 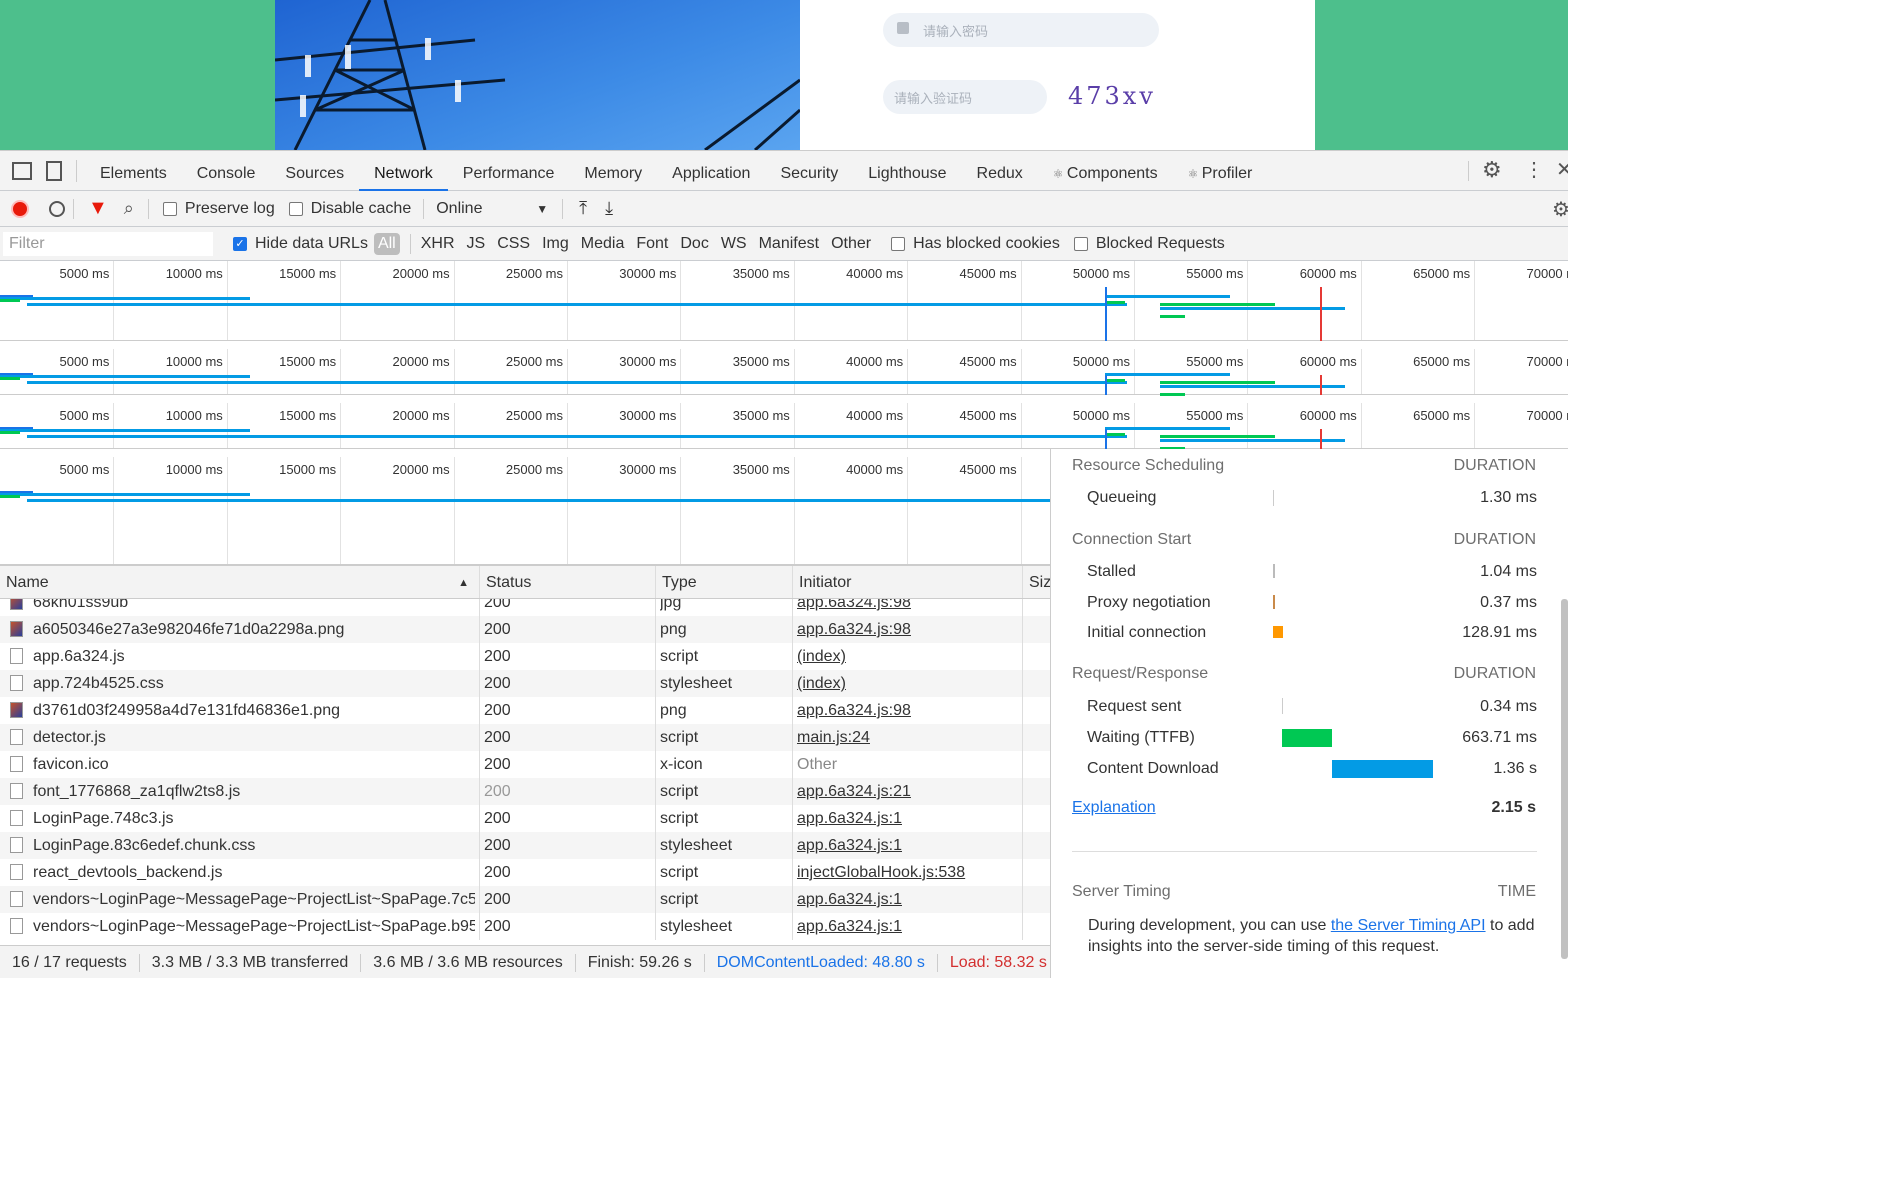 What do you see at coordinates (711, 171) in the screenshot?
I see `tab-application: Application` at bounding box center [711, 171].